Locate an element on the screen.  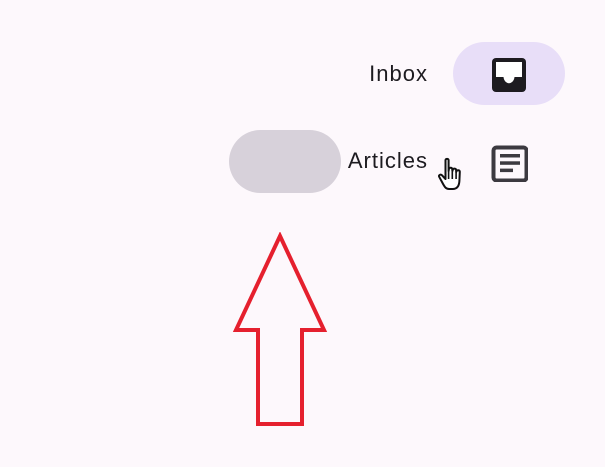
hand-pointer-icon is located at coordinates (449, 173).